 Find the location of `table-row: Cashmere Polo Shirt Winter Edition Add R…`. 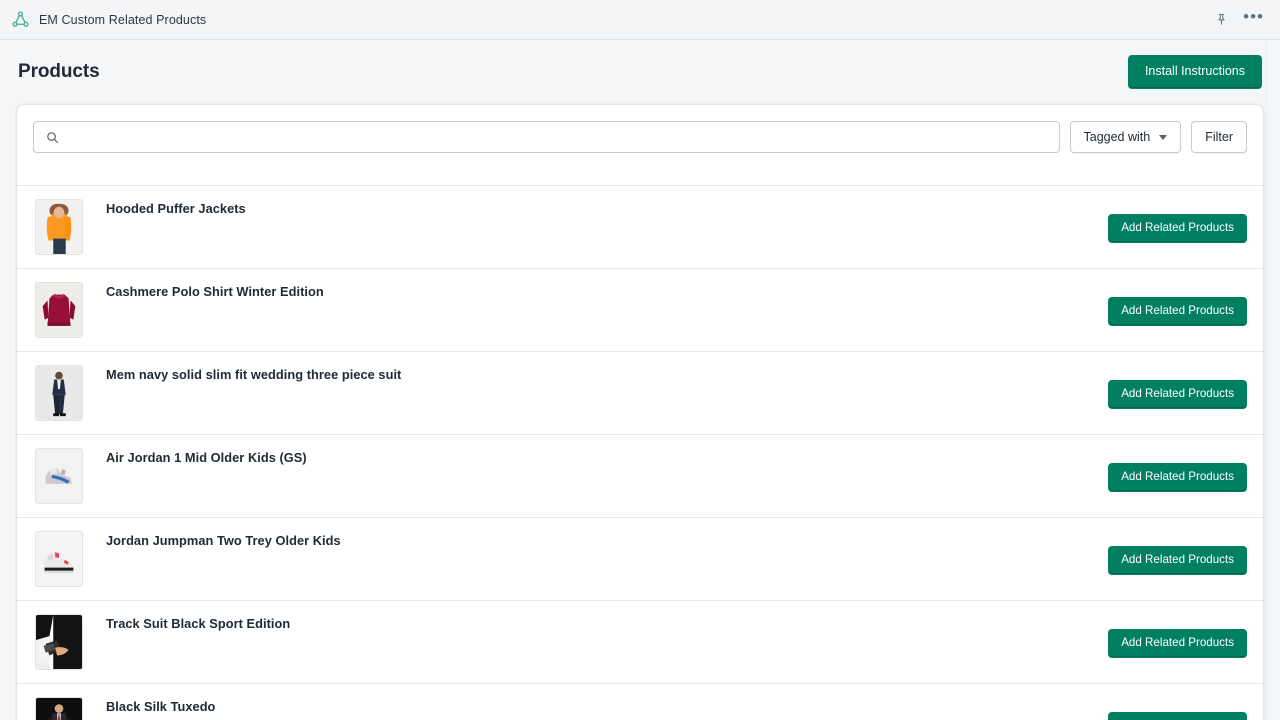

table-row: Cashmere Polo Shirt Winter Edition Add R… is located at coordinates (640, 309).